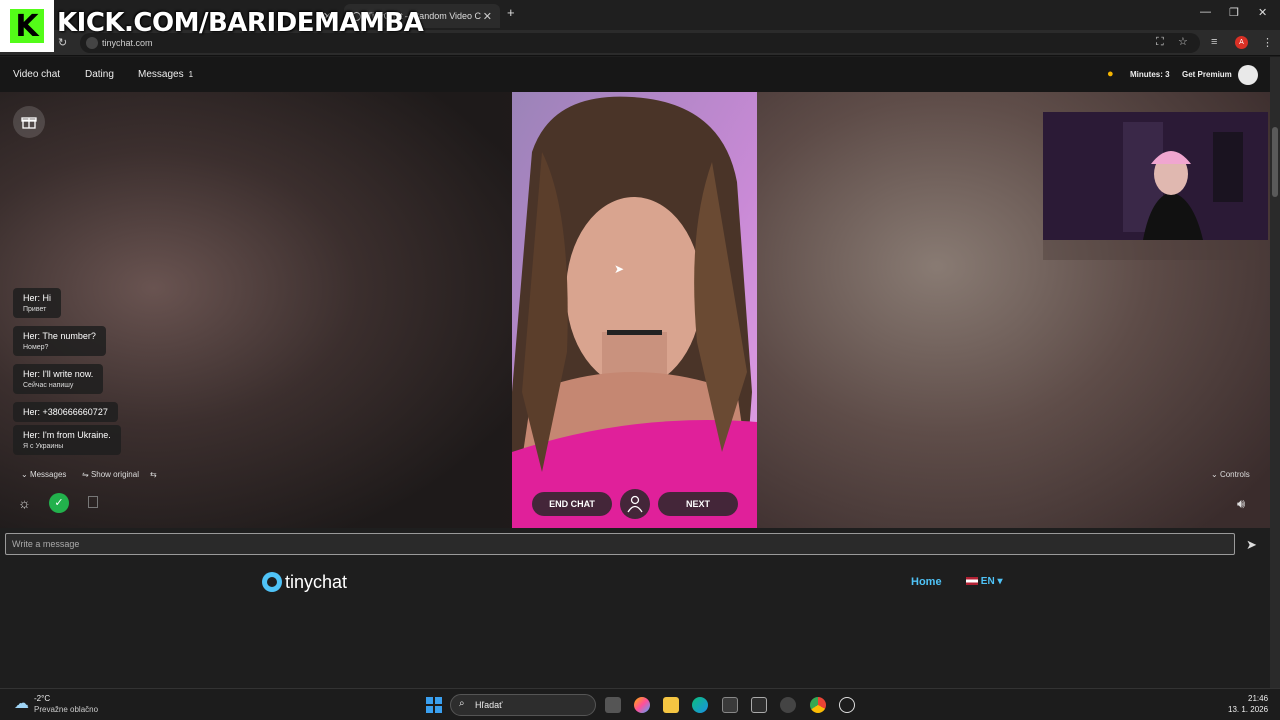 This screenshot has width=1280, height=720. I want to click on chat-message: Her: The number? Номер?, so click(59, 341).